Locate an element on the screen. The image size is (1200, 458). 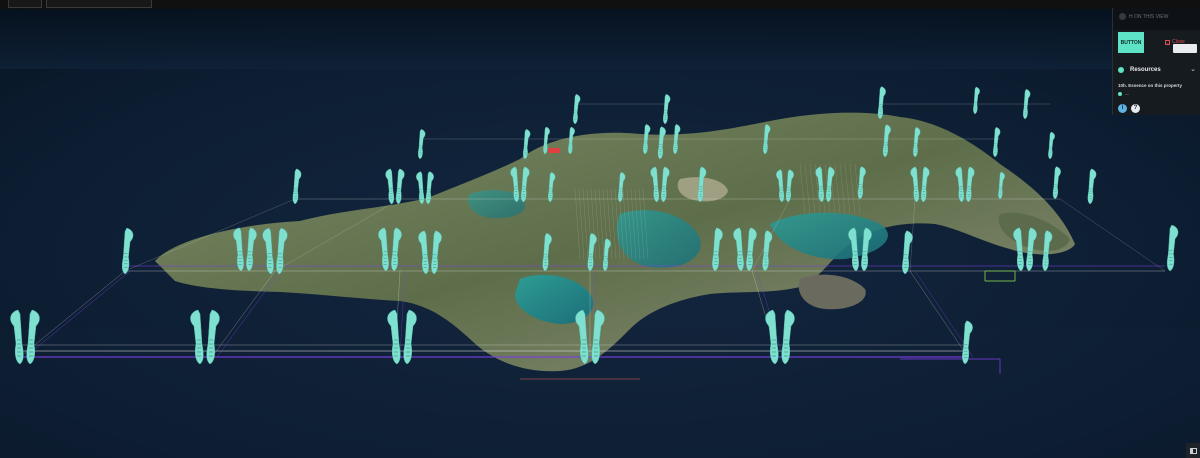
panel-header: H ON THIS VIEW is located at coordinates (1156, 19).